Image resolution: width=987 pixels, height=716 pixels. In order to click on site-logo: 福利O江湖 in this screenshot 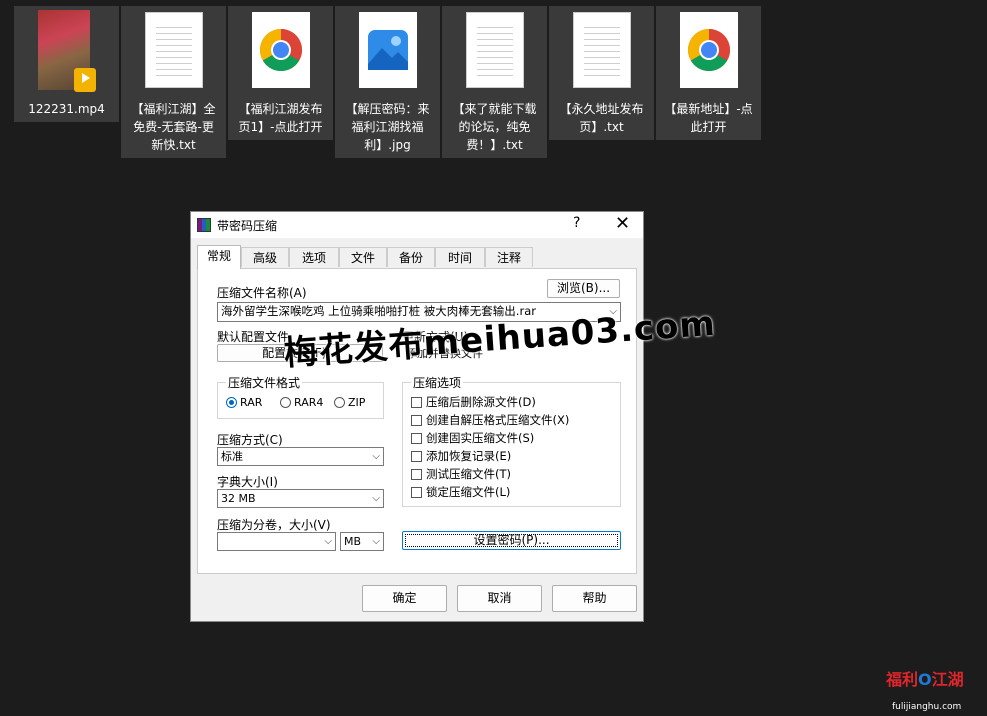, I will do `click(925, 678)`.